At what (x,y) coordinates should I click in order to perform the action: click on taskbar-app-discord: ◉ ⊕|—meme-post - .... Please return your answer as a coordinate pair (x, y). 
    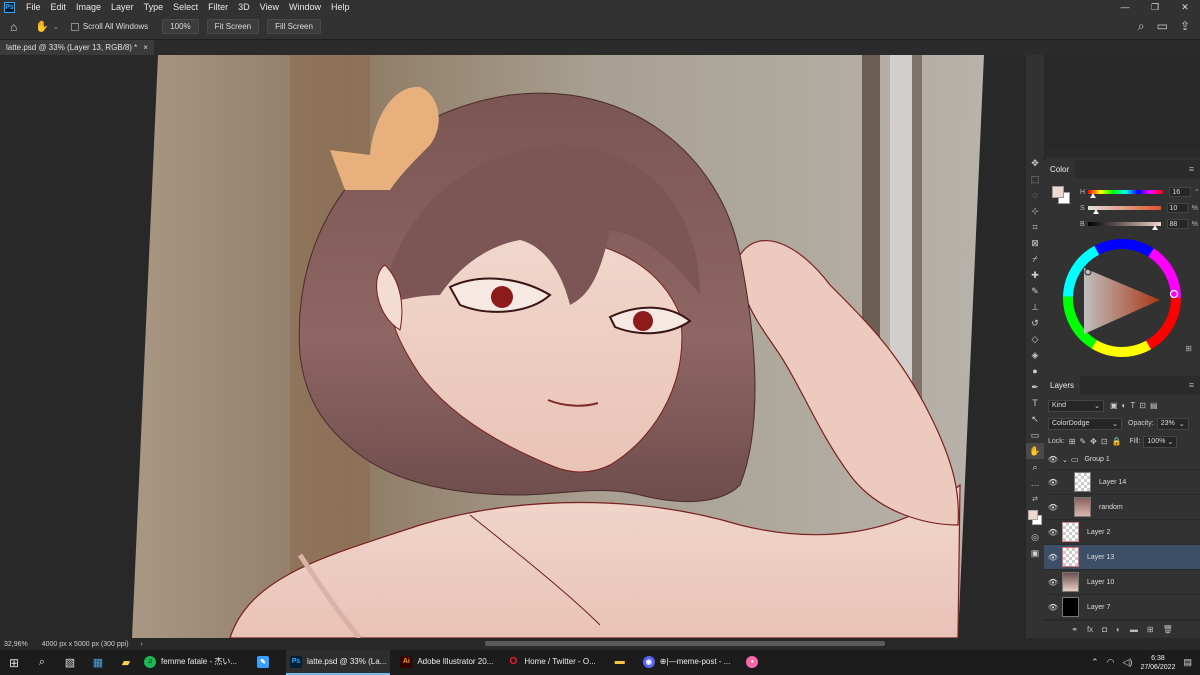
    Looking at the image, I should click on (687, 662).